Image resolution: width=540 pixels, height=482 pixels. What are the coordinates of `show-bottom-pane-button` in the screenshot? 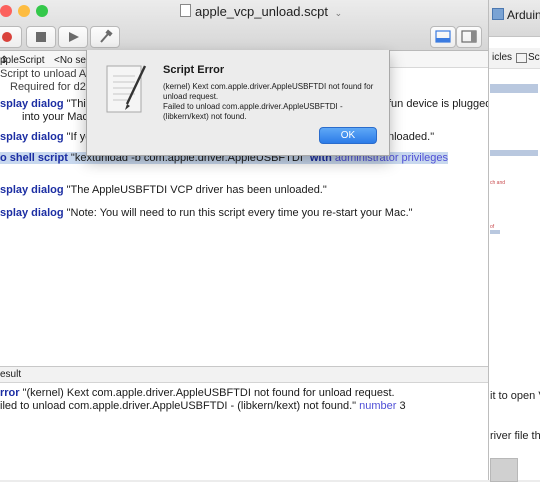 It's located at (443, 37).